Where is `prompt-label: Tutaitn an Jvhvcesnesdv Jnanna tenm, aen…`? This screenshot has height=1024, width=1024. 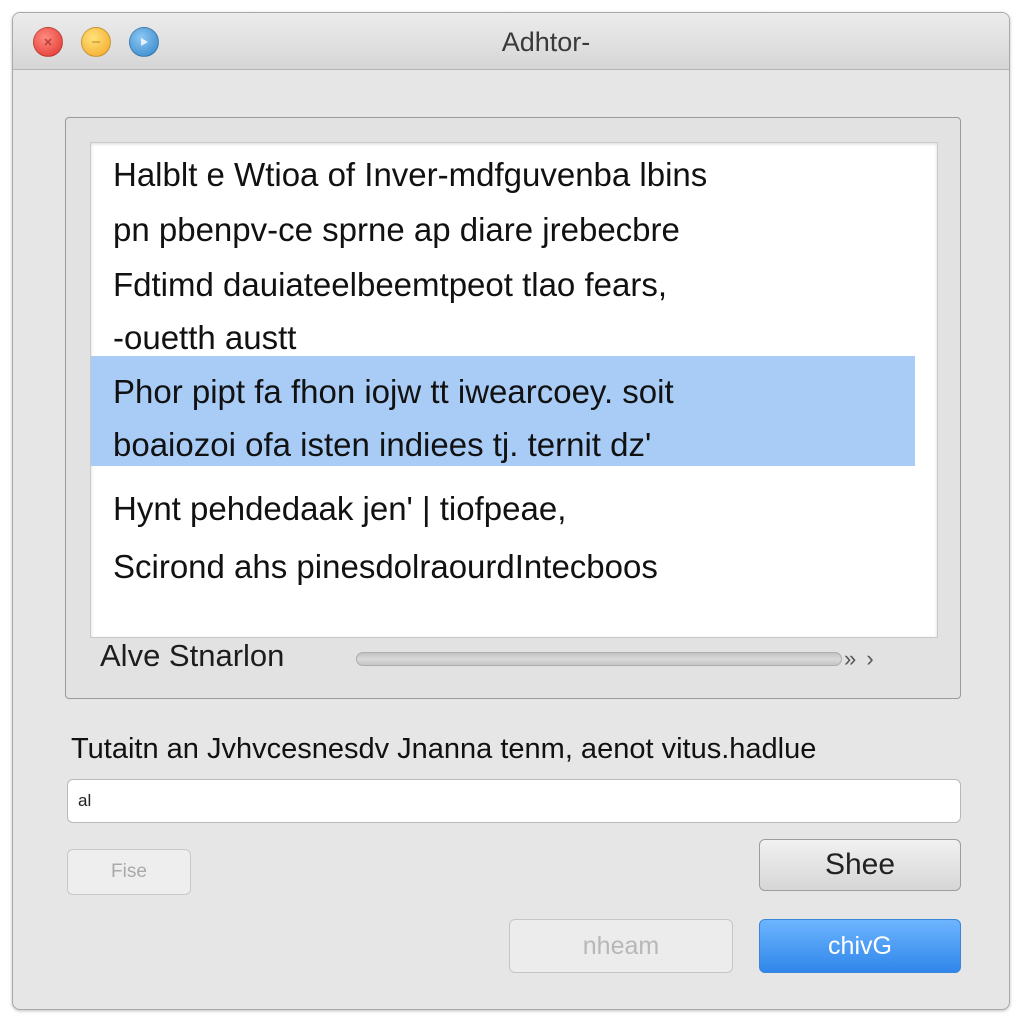
prompt-label: Tutaitn an Jvhvcesnesdv Jnanna tenm, aen… is located at coordinates (444, 749).